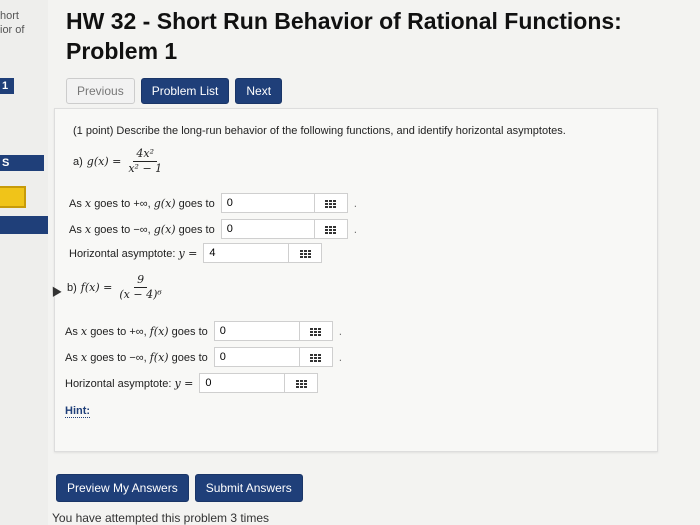 This screenshot has width=700, height=525. I want to click on sidebar-text-1: hort, so click(9, 16).